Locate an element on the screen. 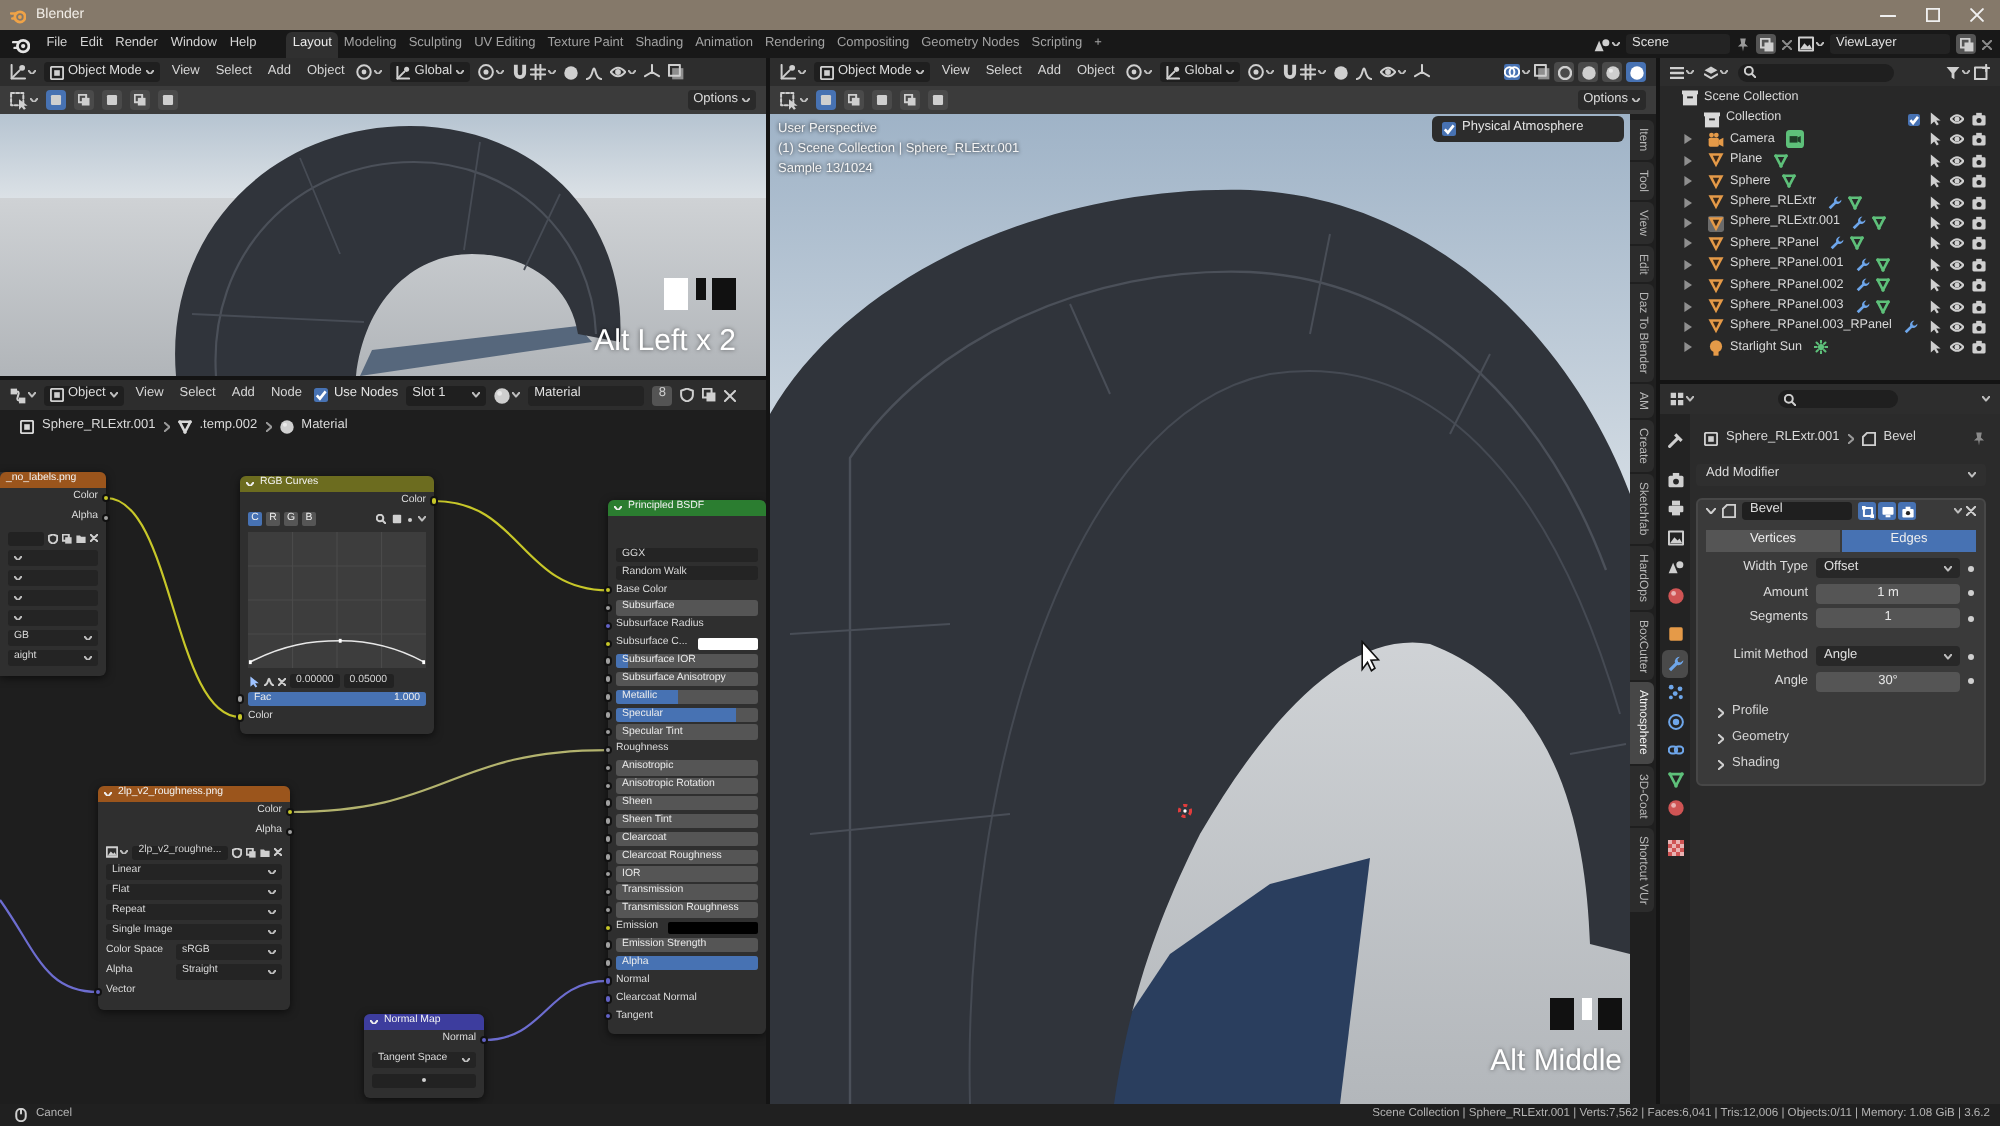  maximize-icon is located at coordinates (1933, 15).